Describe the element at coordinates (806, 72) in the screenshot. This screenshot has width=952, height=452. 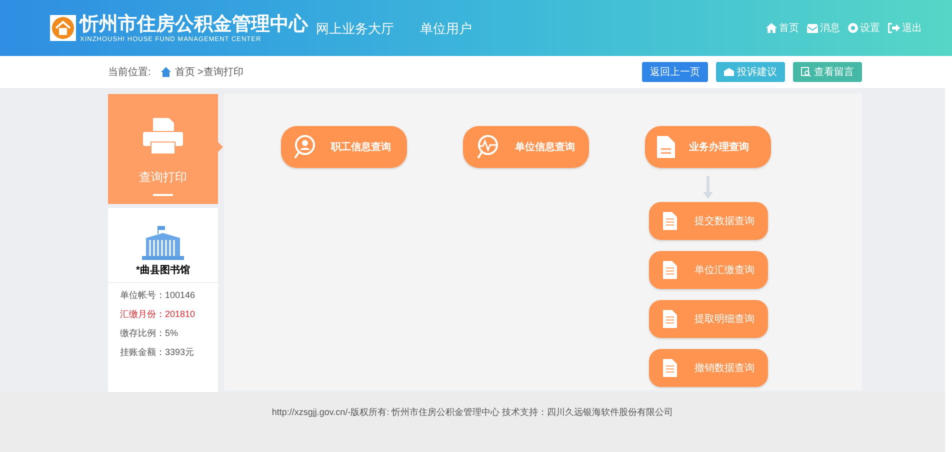
I see `search-icon` at that location.